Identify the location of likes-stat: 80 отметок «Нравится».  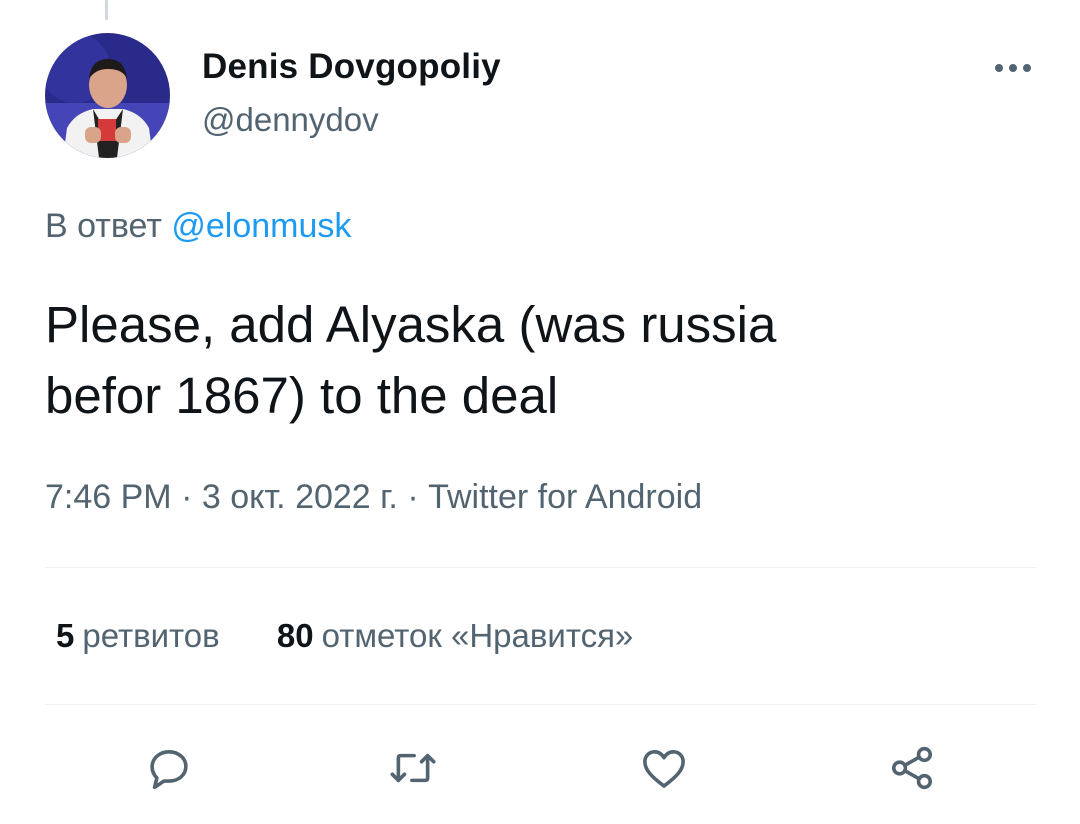
(455, 635).